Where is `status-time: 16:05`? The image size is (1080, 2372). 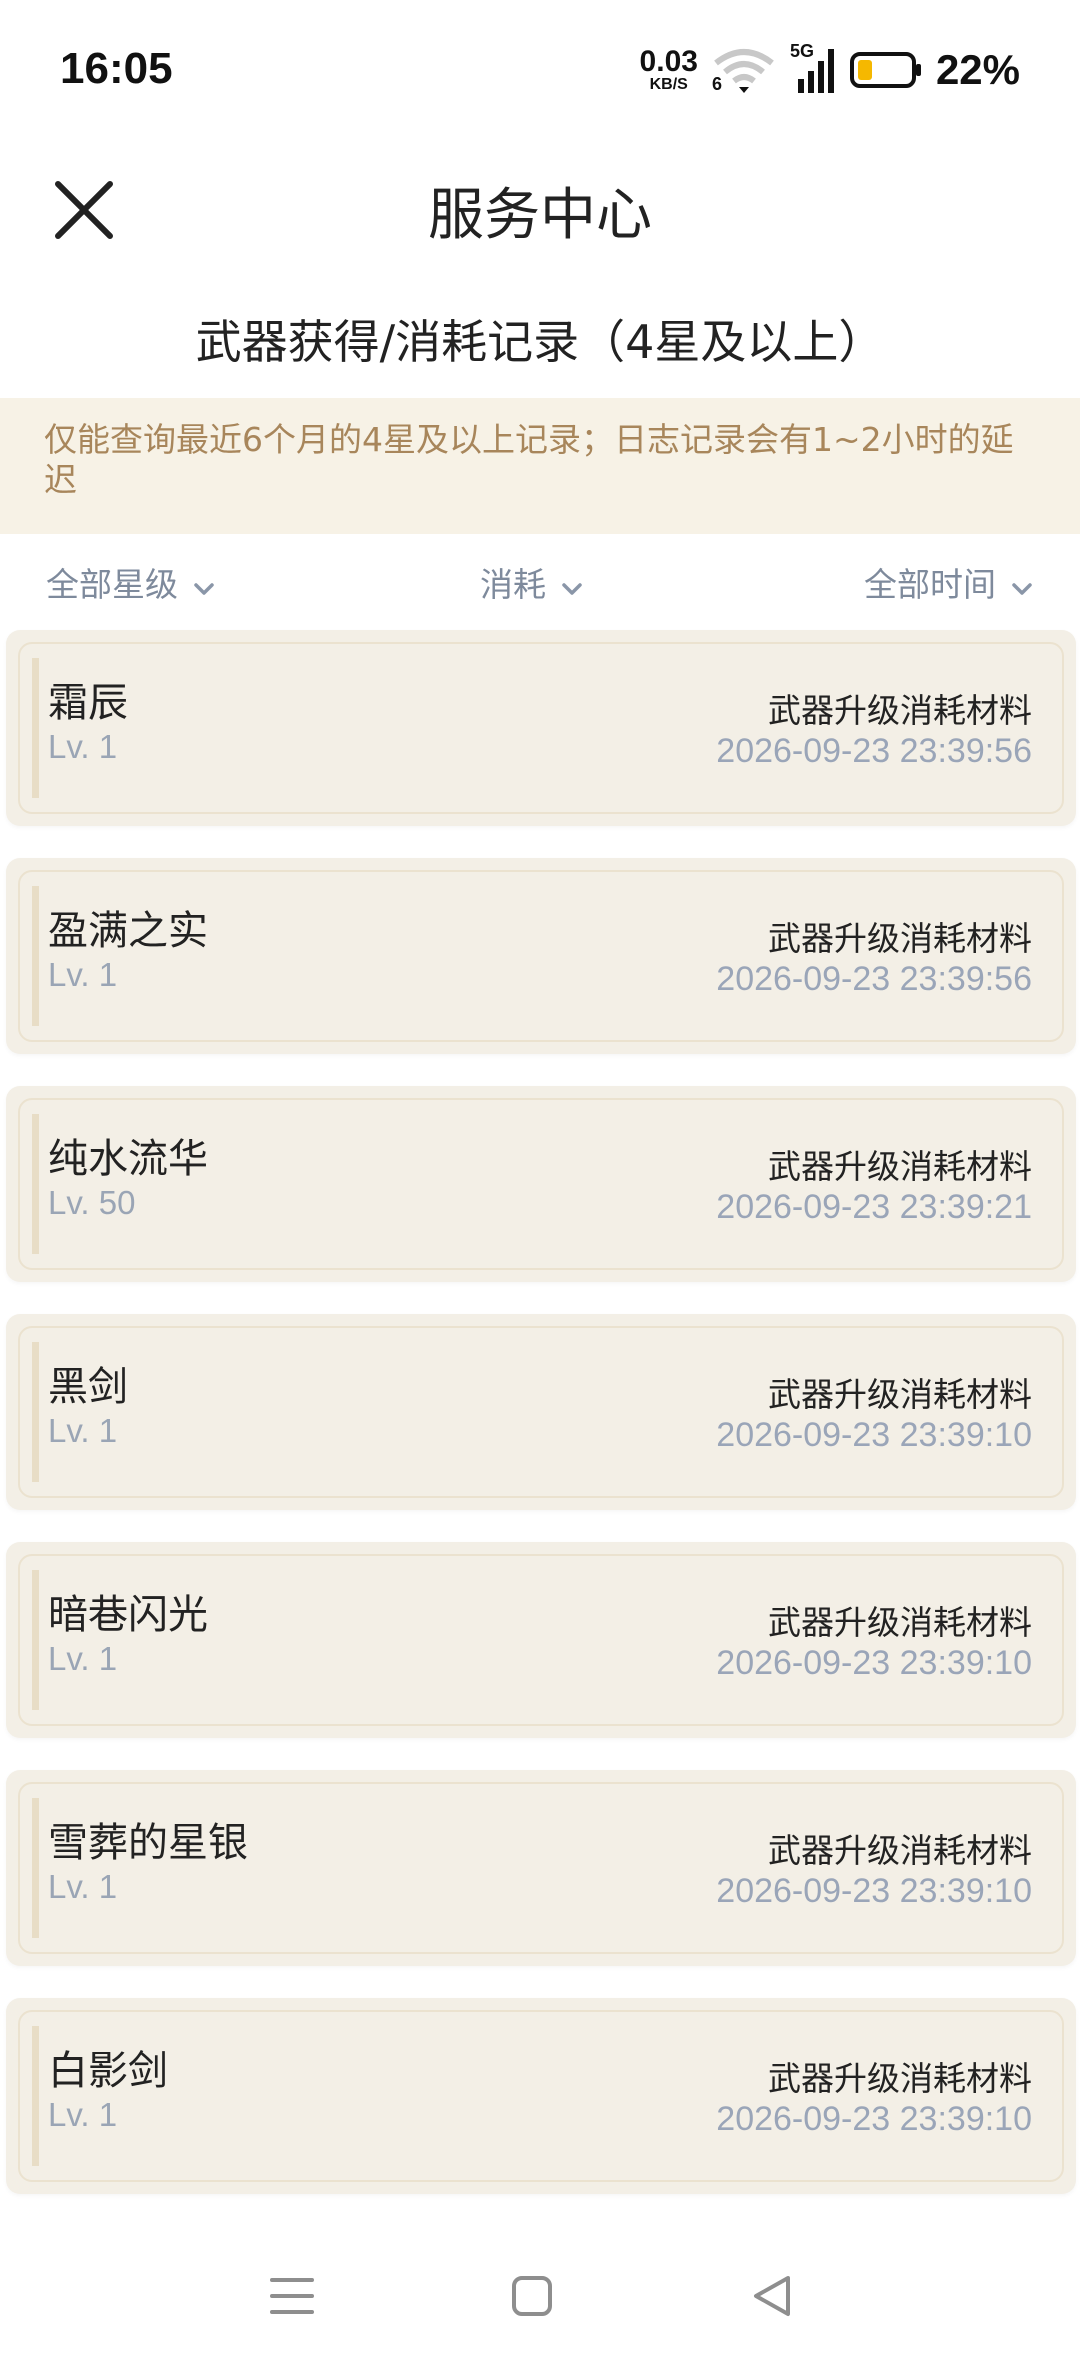 status-time: 16:05 is located at coordinates (116, 68).